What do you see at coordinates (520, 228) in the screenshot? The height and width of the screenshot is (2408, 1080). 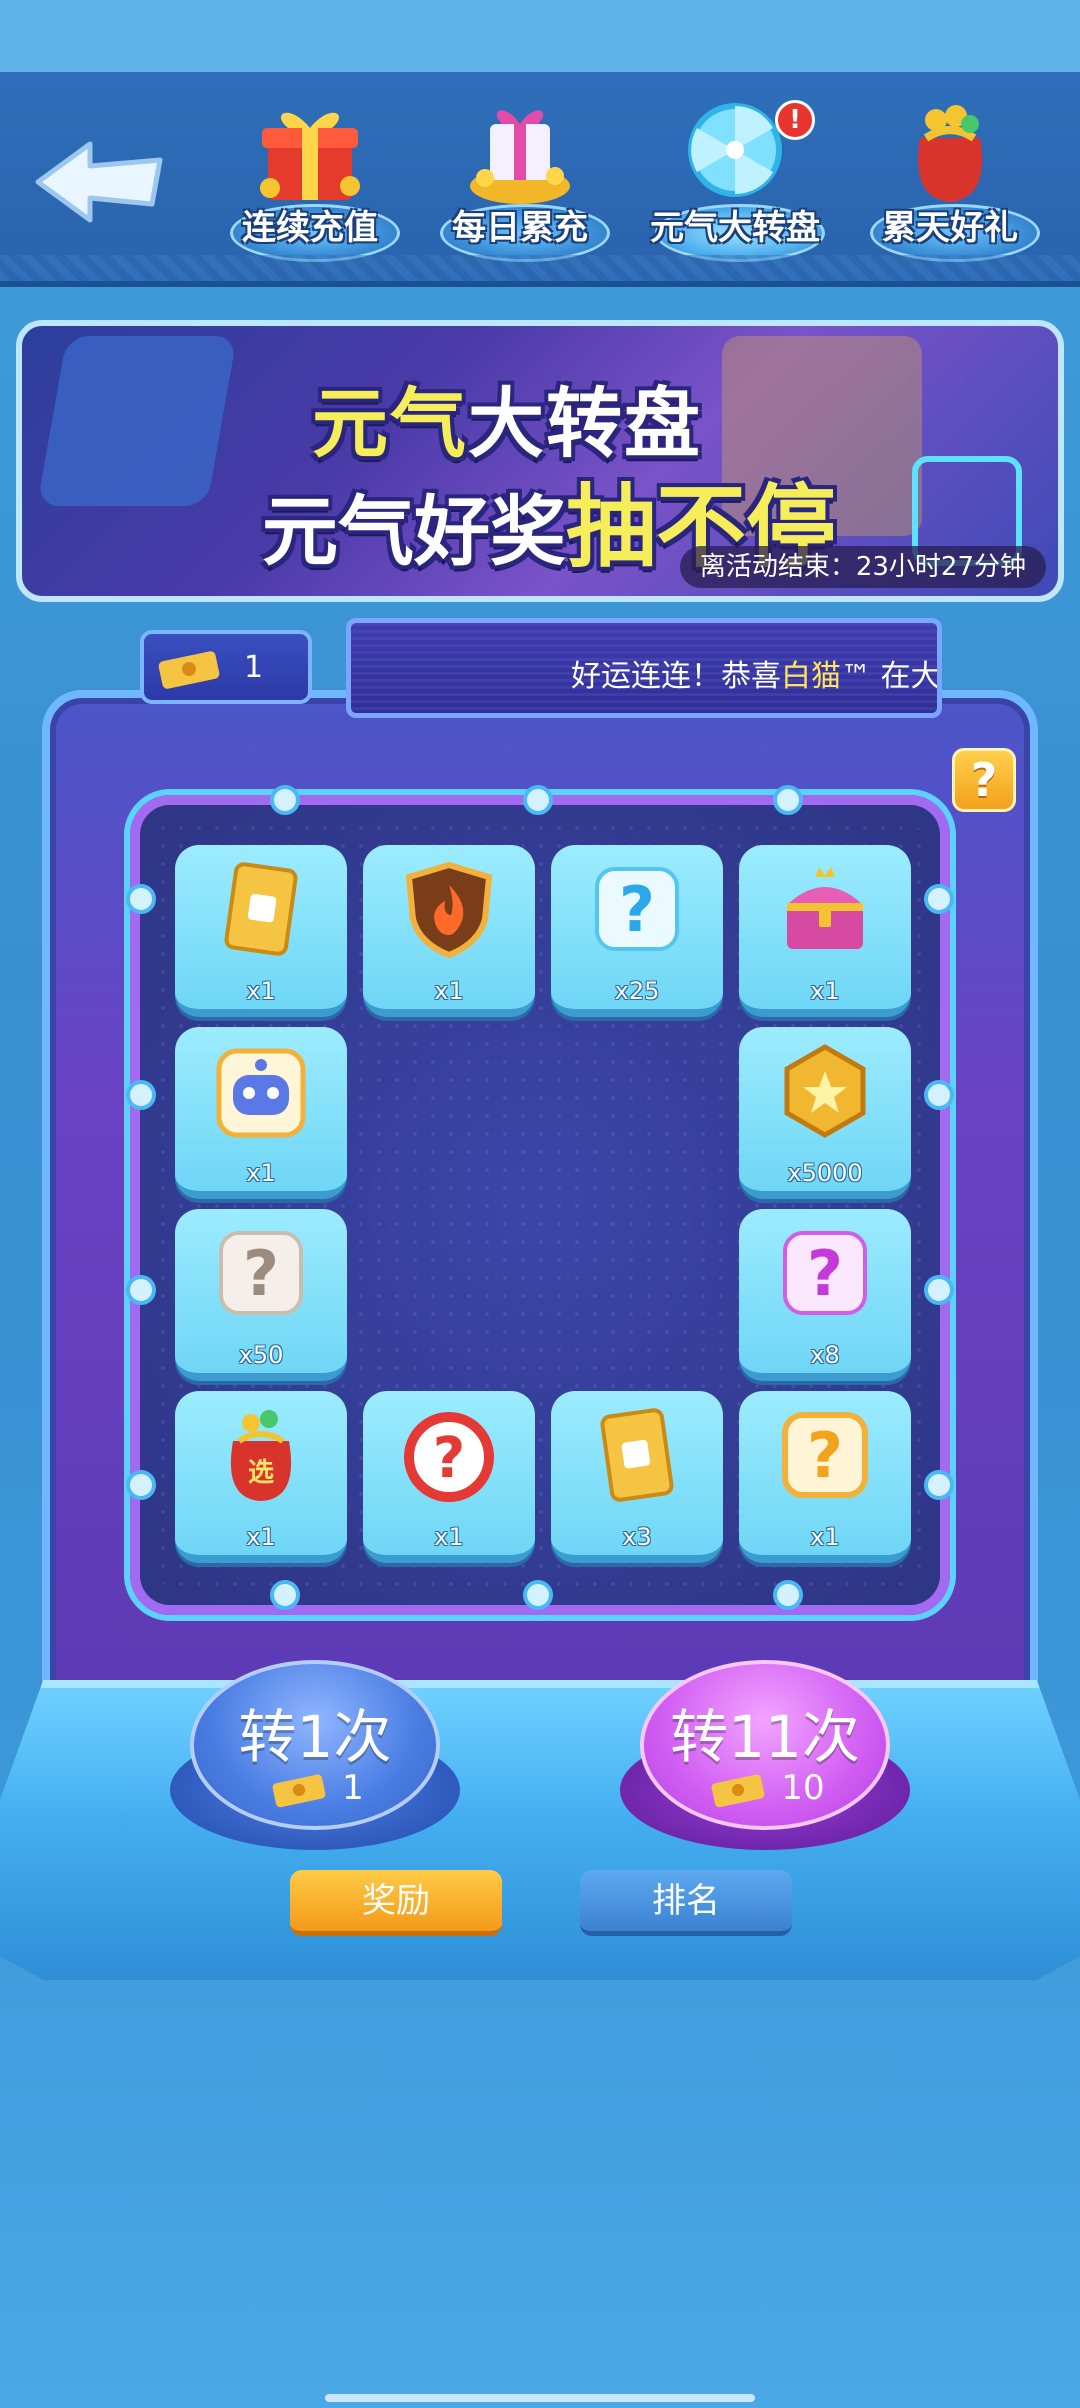 I see `nav-label: 每日累充` at bounding box center [520, 228].